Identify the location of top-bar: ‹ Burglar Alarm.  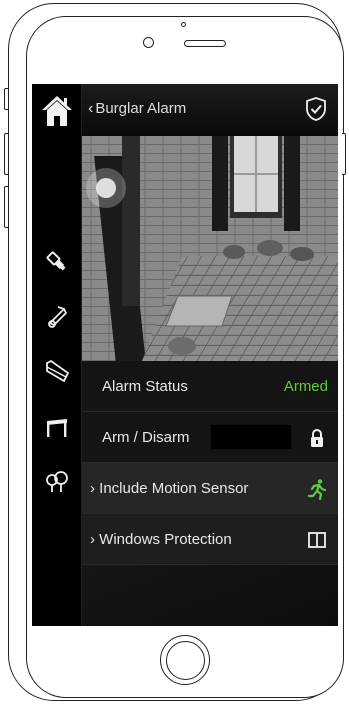
(210, 110).